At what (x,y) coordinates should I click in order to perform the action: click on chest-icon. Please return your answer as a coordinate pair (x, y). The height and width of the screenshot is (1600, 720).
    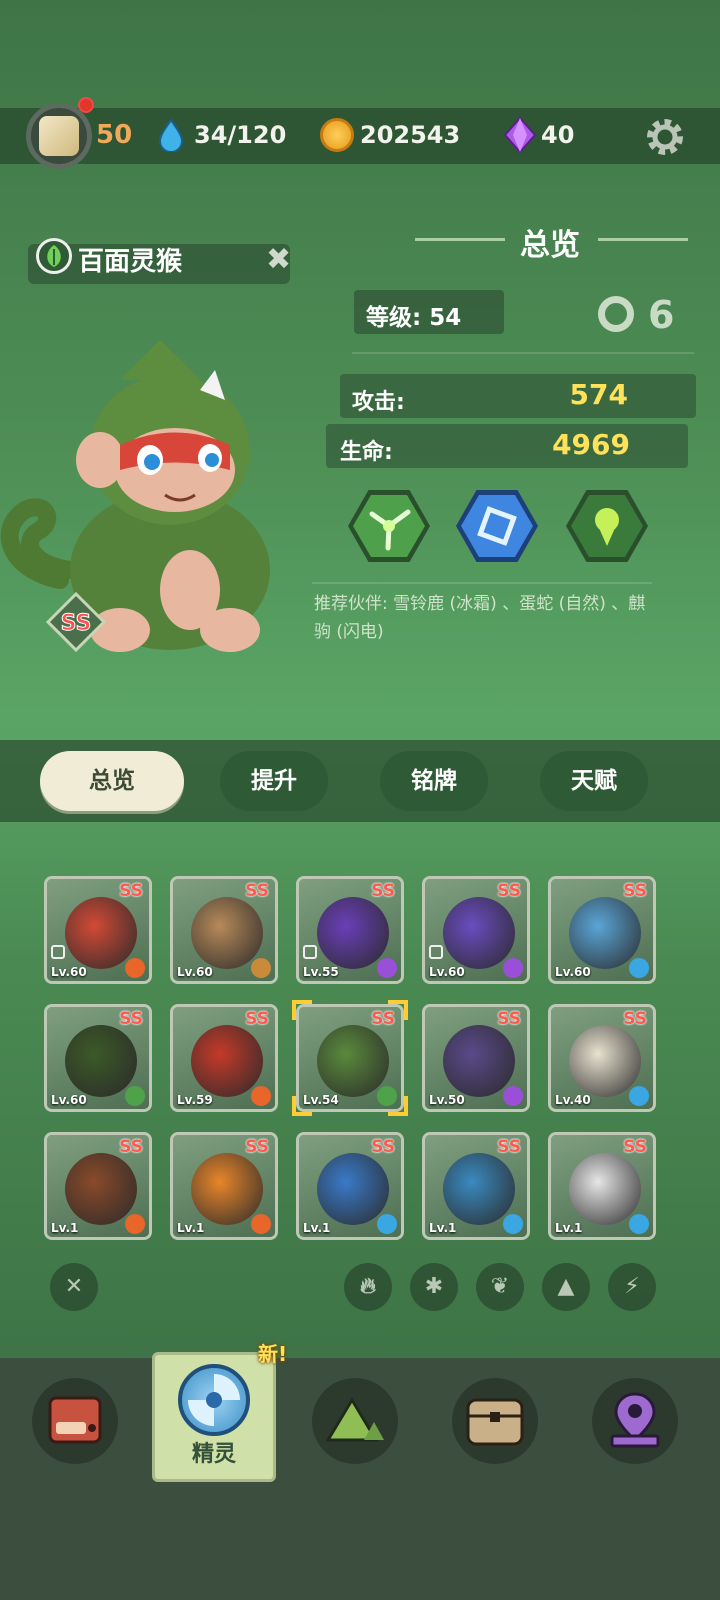
    Looking at the image, I should click on (495, 1421).